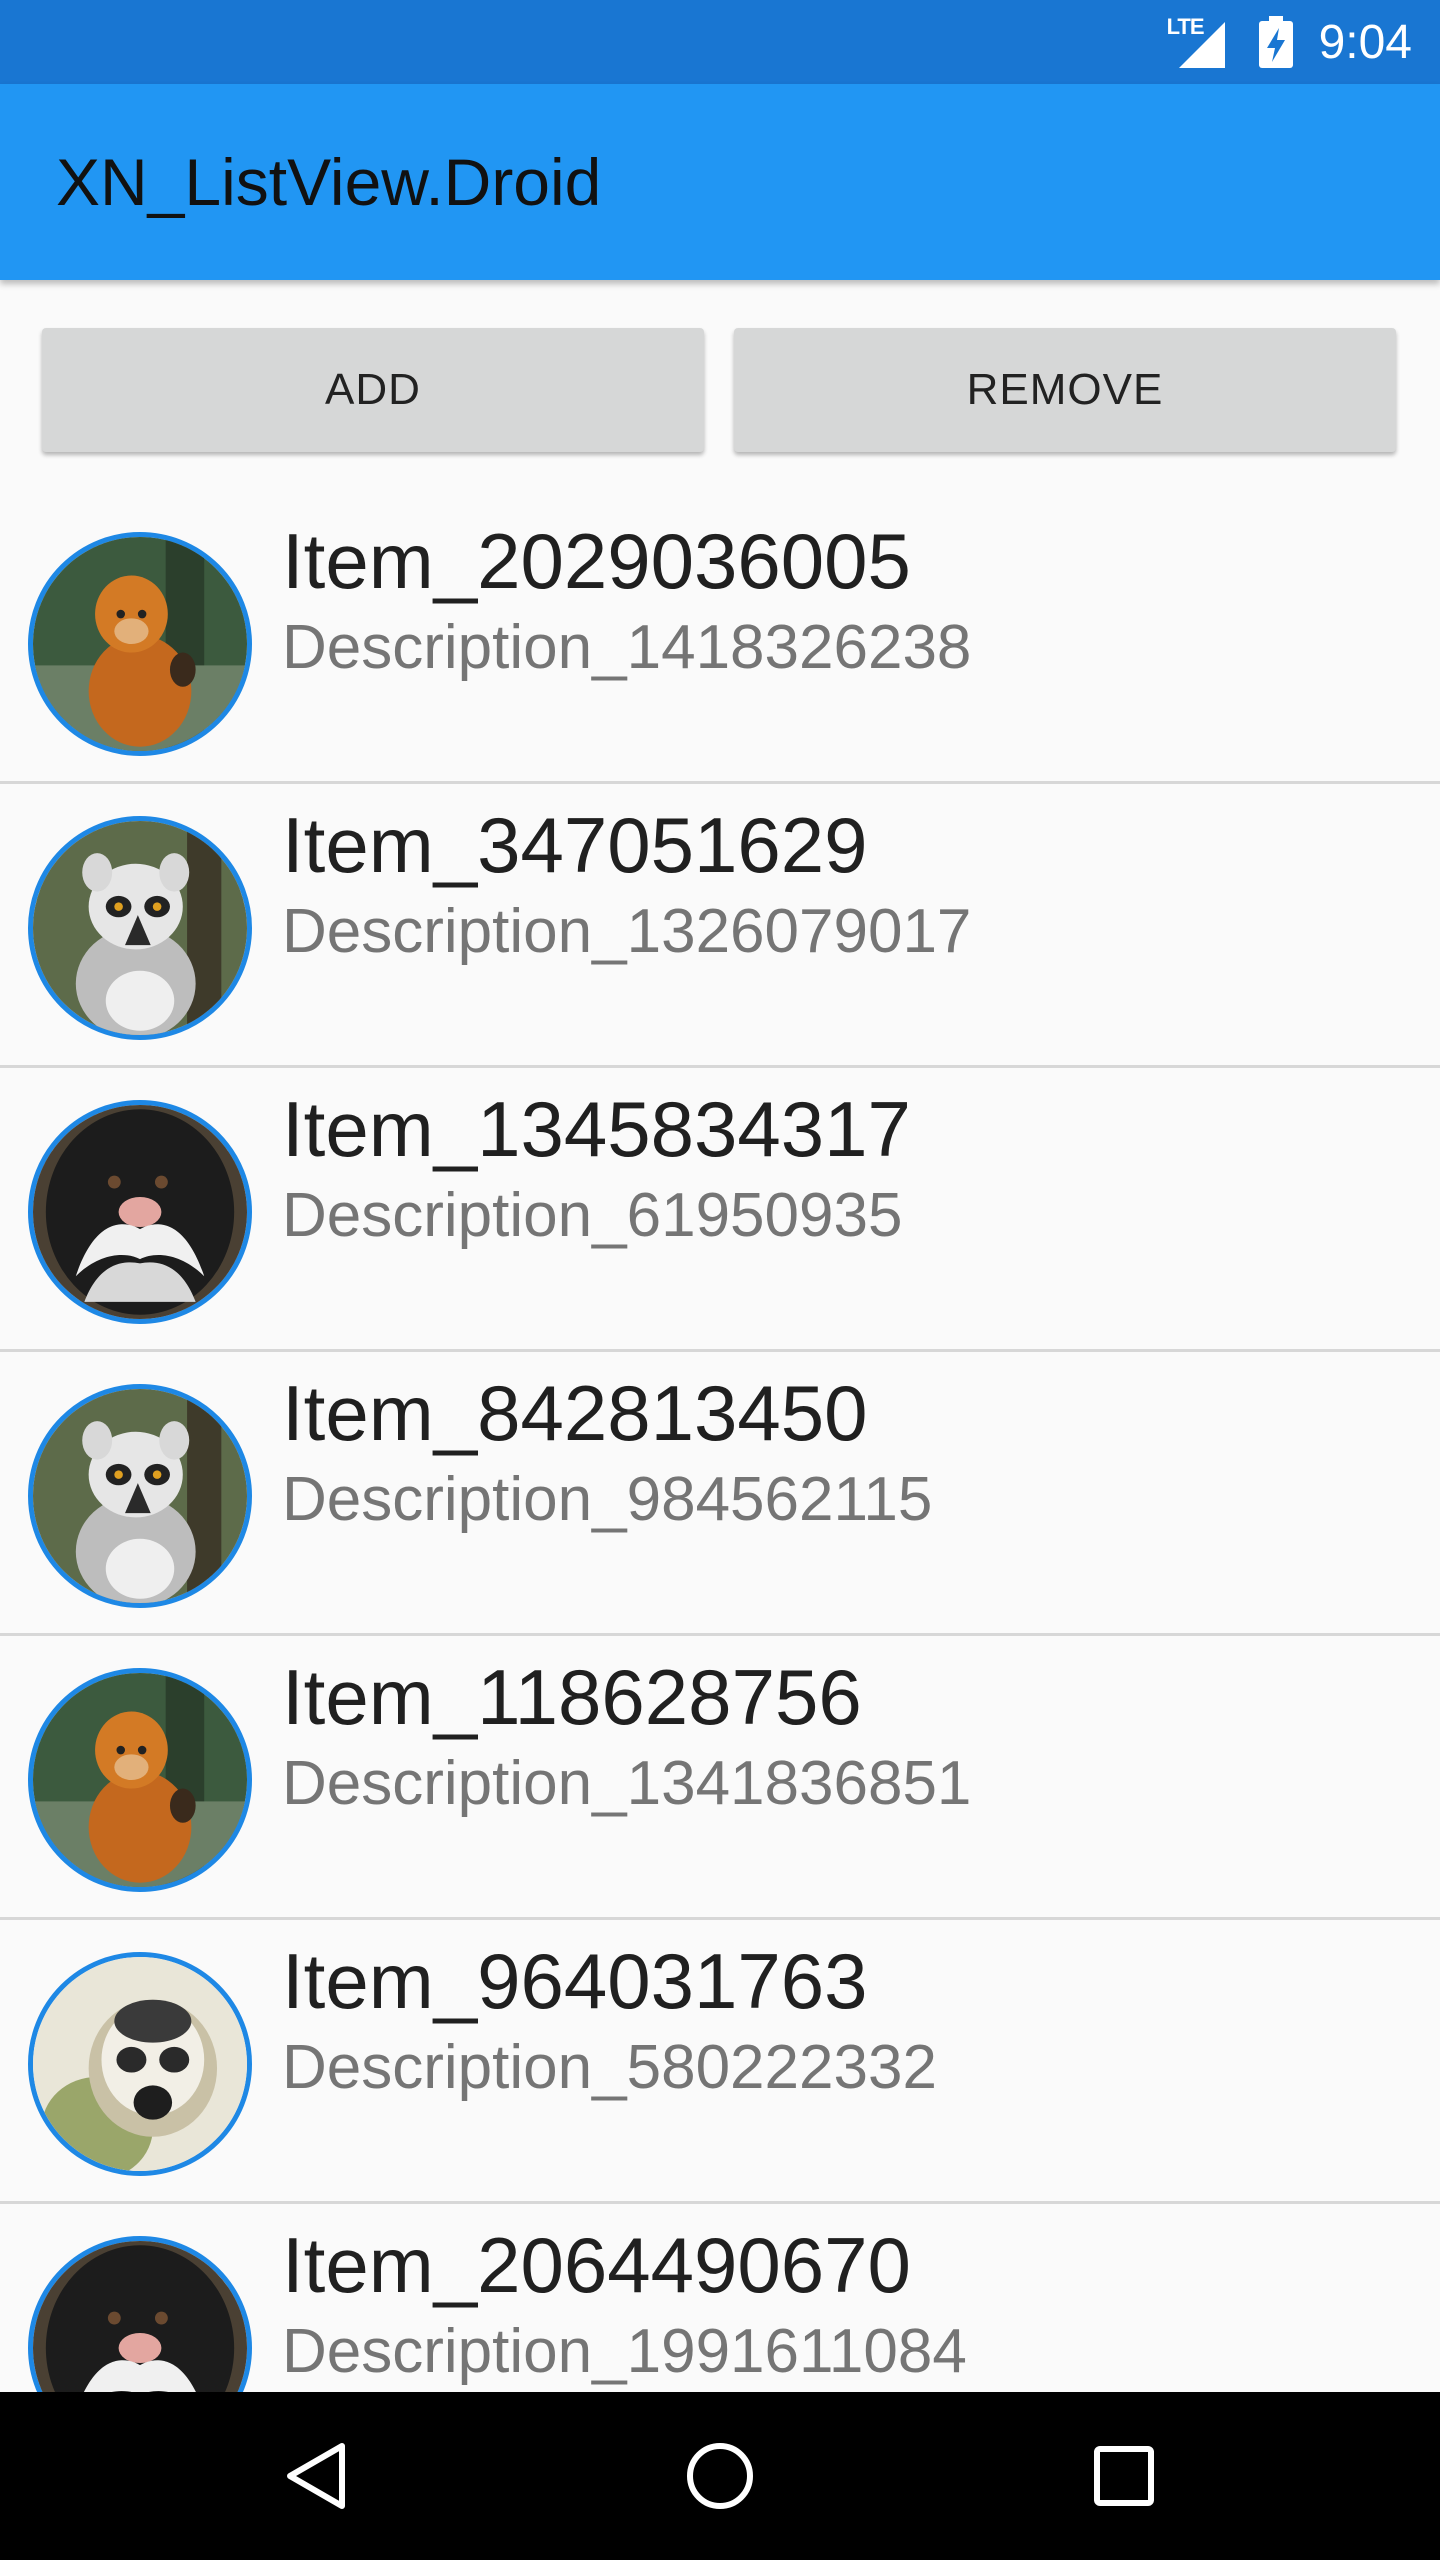 Image resolution: width=1440 pixels, height=2560 pixels. I want to click on item-title: Item_347051629, so click(575, 845).